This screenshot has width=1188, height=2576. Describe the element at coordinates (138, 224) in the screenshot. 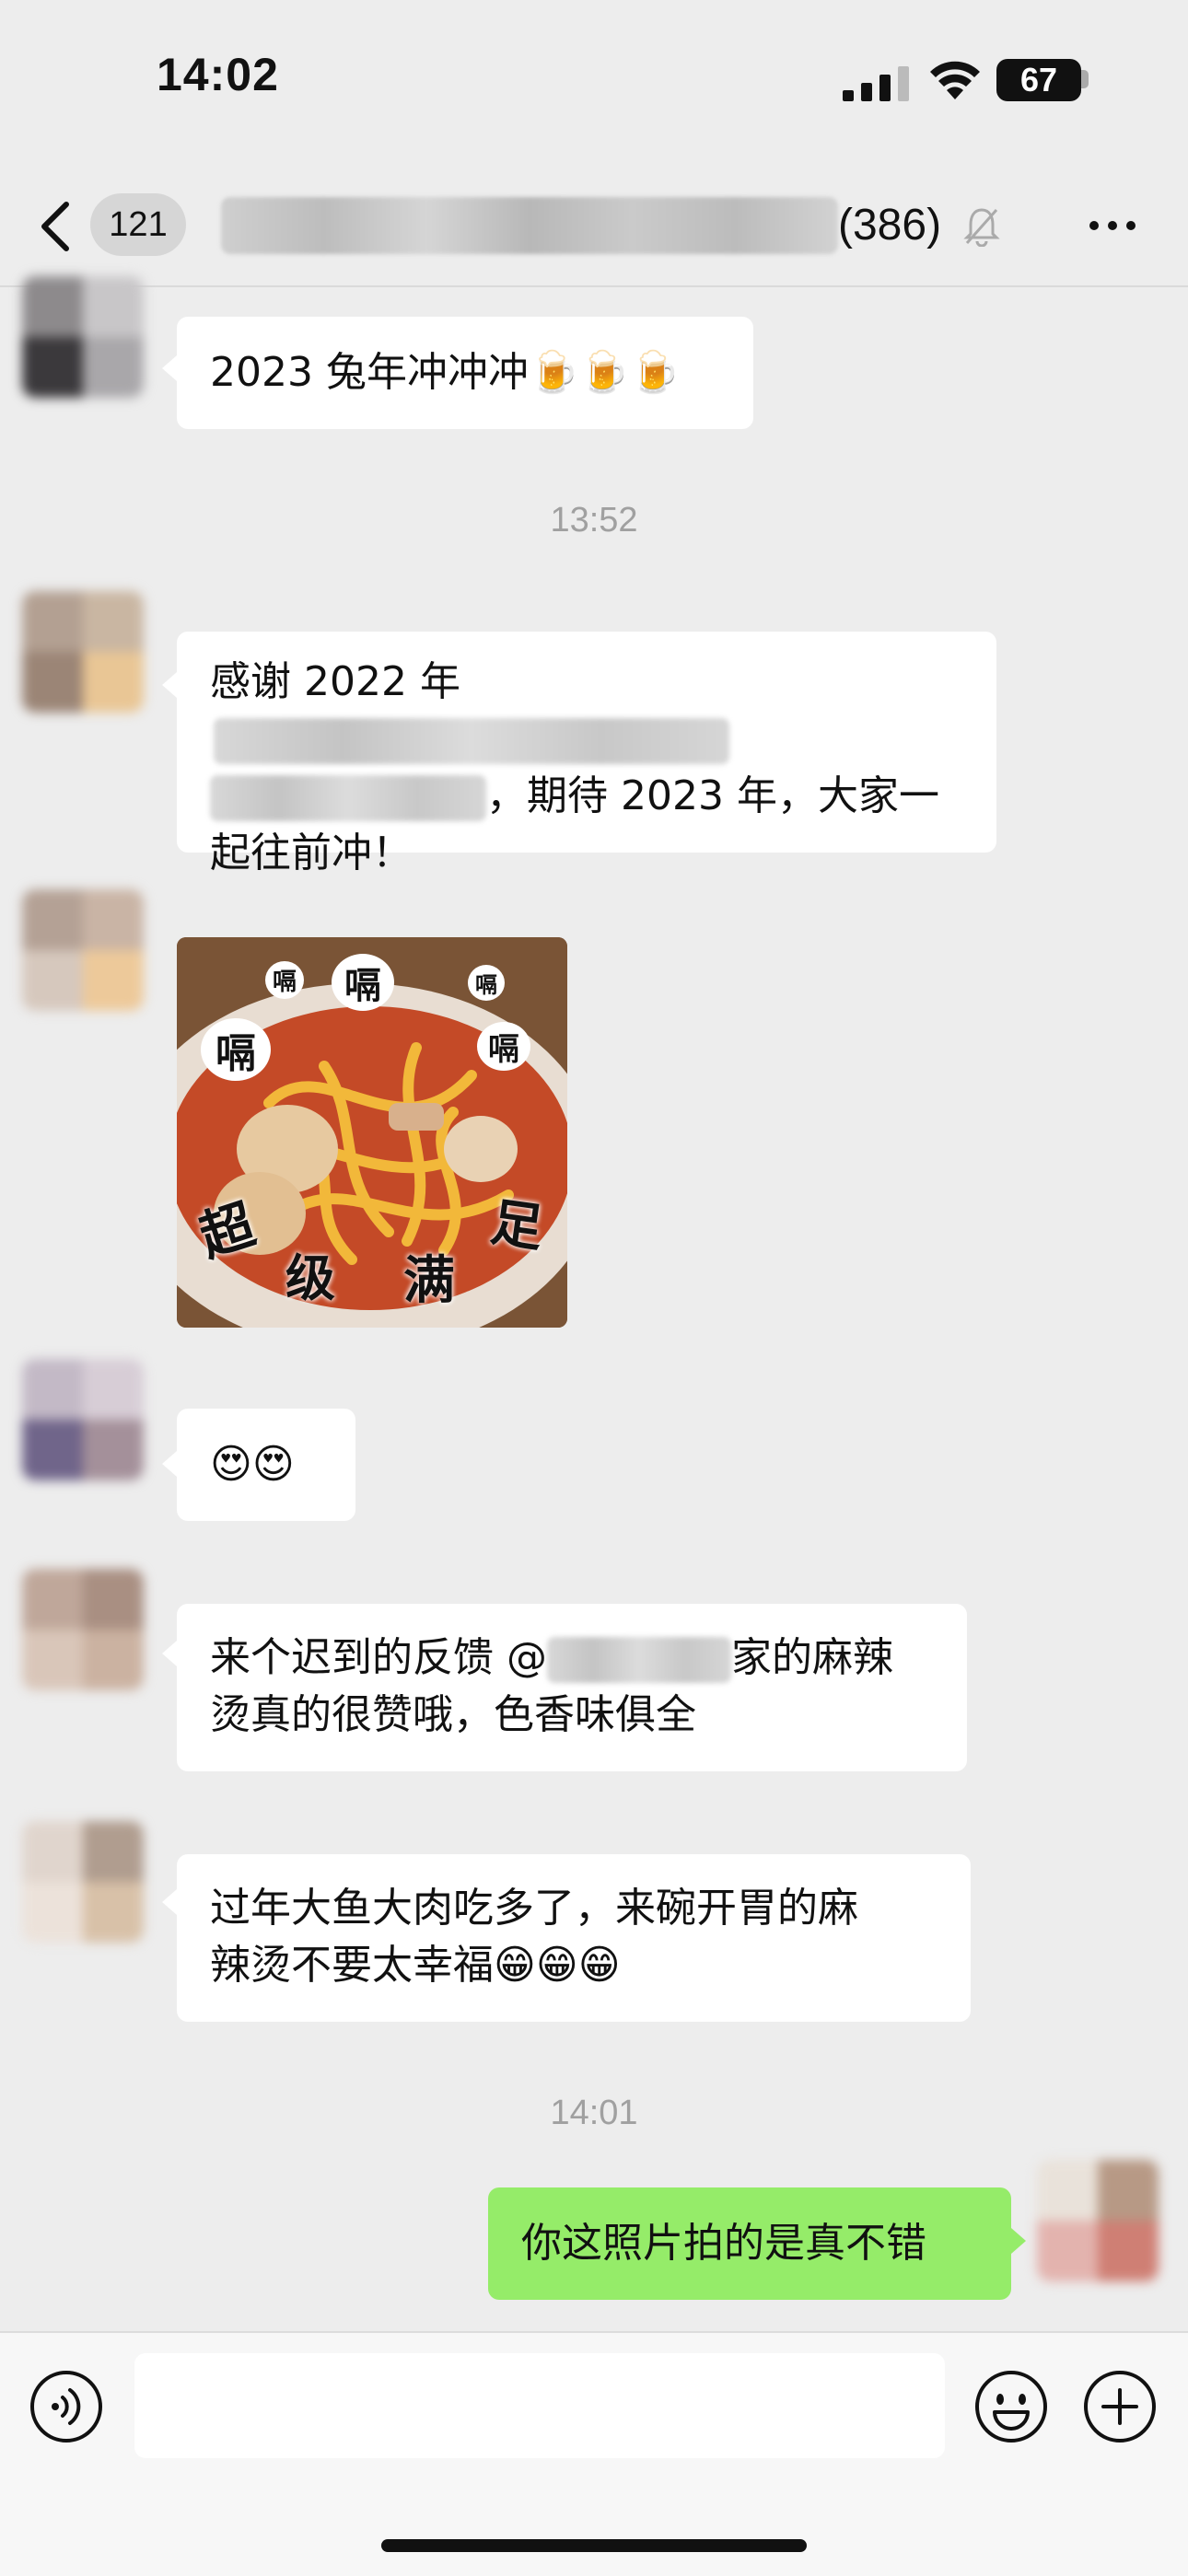

I see `unread-count-badge: 121` at that location.